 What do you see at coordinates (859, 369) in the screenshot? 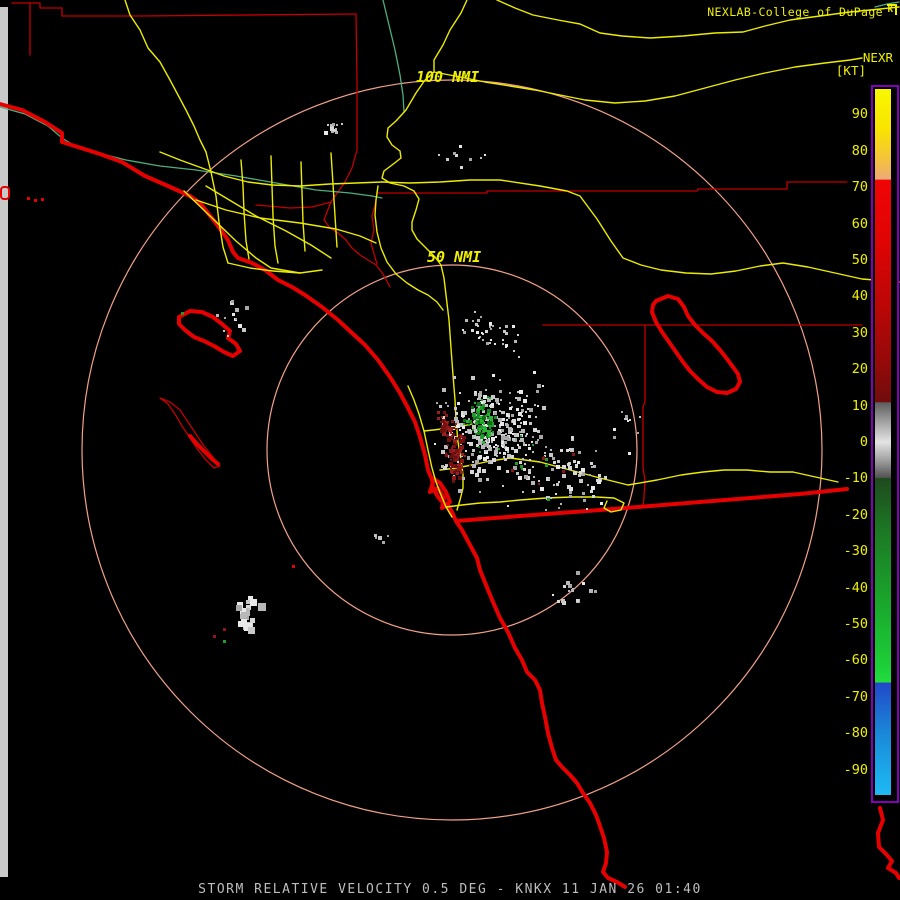
I see `colorbar-tick-label: 20` at bounding box center [859, 369].